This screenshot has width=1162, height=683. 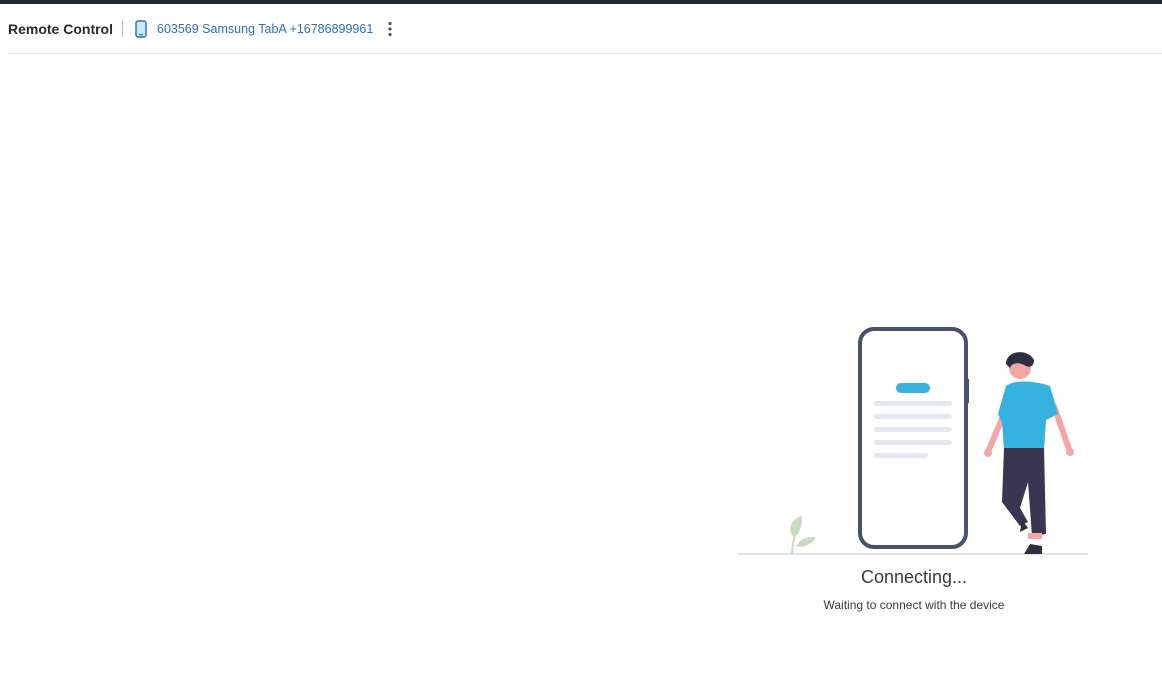 I want to click on phone-icon, so click(x=141, y=28).